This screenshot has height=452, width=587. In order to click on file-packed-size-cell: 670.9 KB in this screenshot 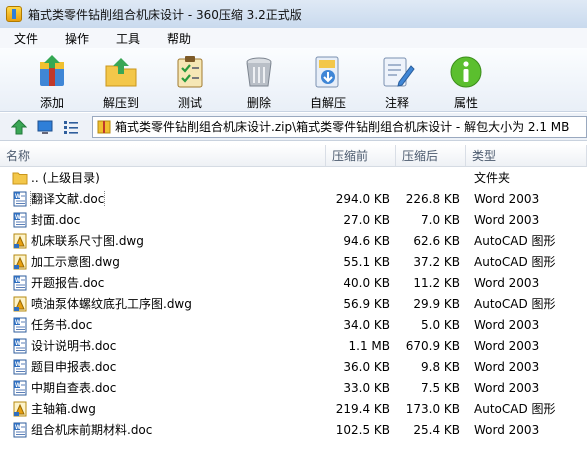, I will do `click(432, 345)`.